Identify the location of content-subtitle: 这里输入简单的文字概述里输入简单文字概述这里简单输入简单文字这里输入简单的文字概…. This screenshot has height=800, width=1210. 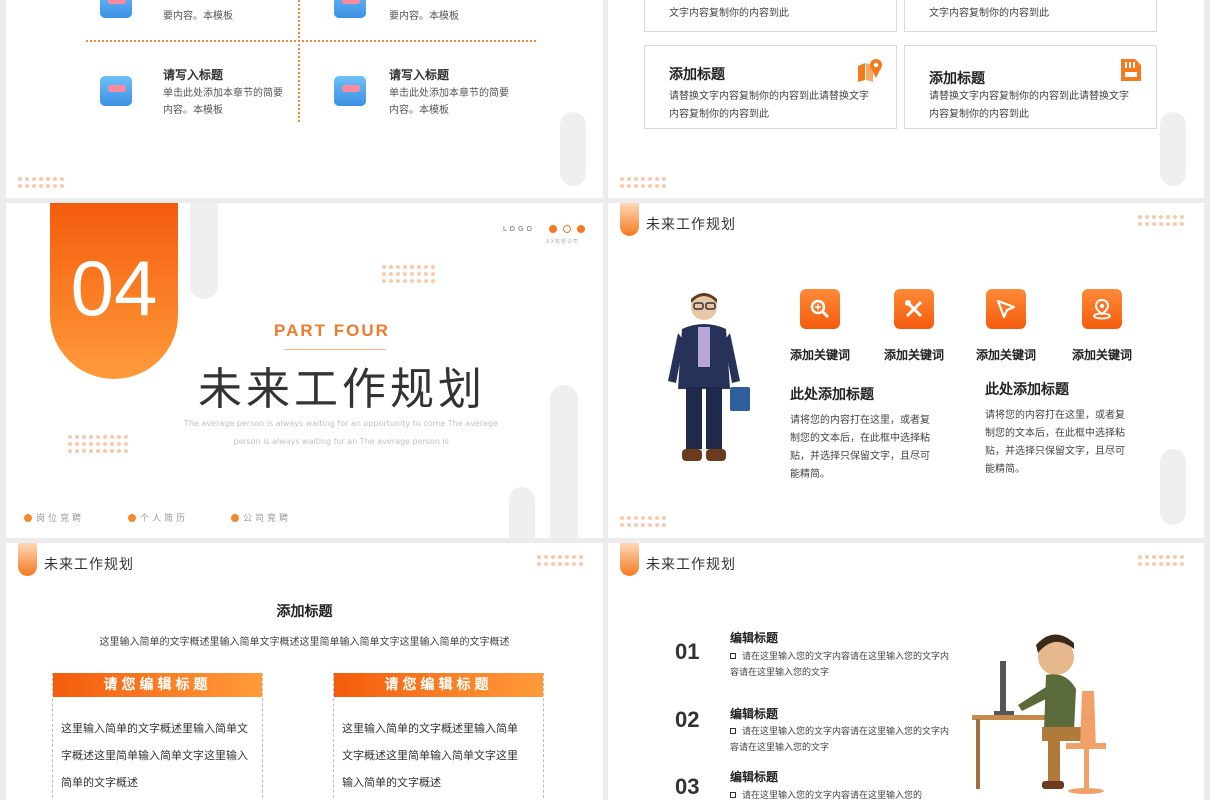
(304, 642).